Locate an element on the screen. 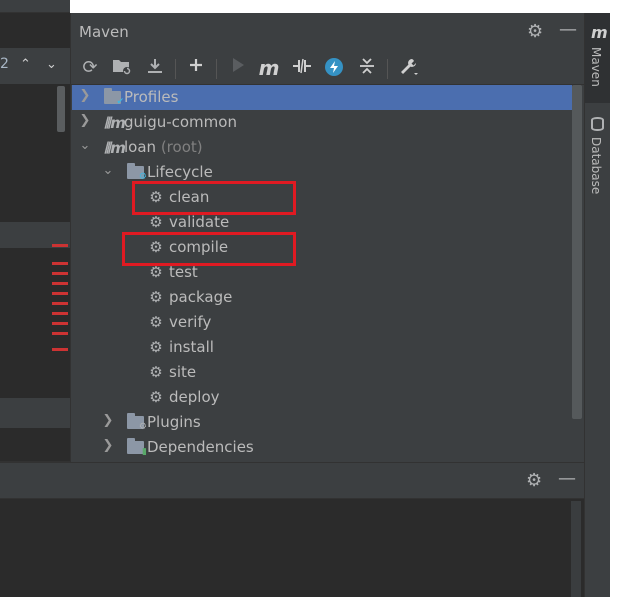 Image resolution: width=618 pixels, height=597 pixels. maven-toolbar: ⟳ m is located at coordinates (328, 68).